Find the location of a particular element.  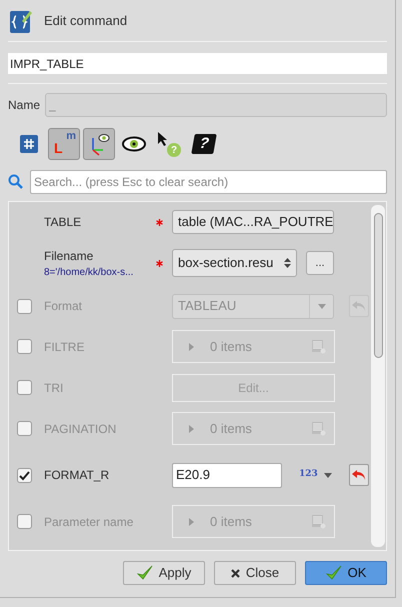

hash-icon is located at coordinates (29, 144).